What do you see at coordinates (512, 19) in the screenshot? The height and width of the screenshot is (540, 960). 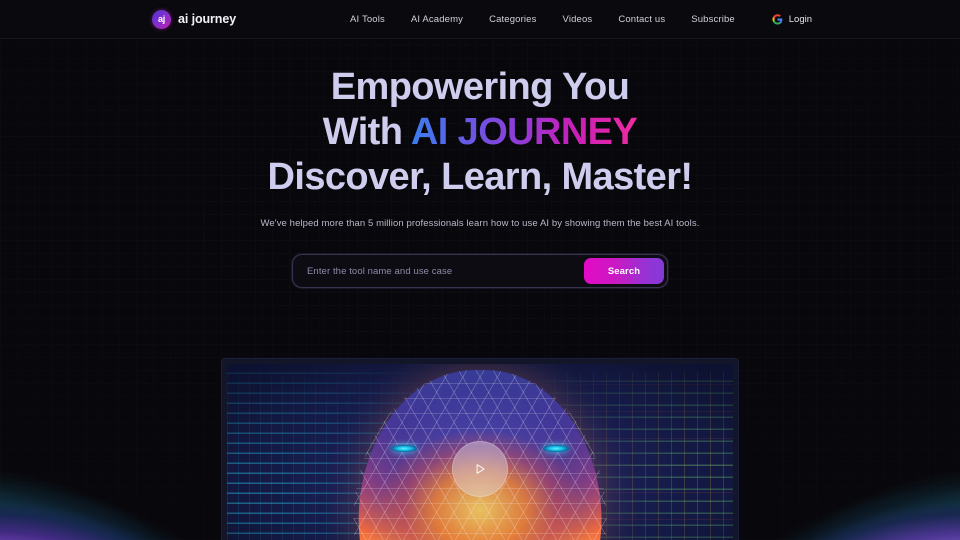 I see `nav-item-categories: Categories` at bounding box center [512, 19].